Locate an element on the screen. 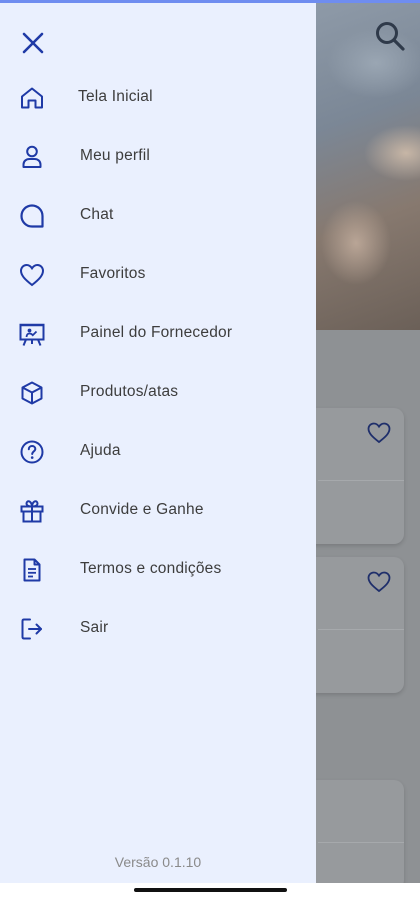 The image size is (420, 900). menu-item-profile: Meu perfil is located at coordinates (158, 157).